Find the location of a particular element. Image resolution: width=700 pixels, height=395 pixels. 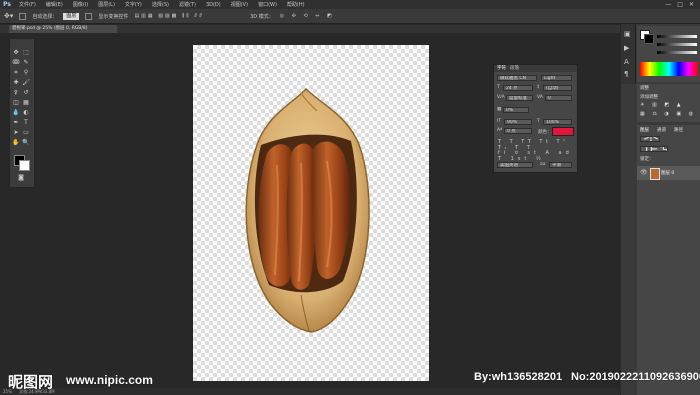

window-controls: — □ ✕ is located at coordinates (682, 4).